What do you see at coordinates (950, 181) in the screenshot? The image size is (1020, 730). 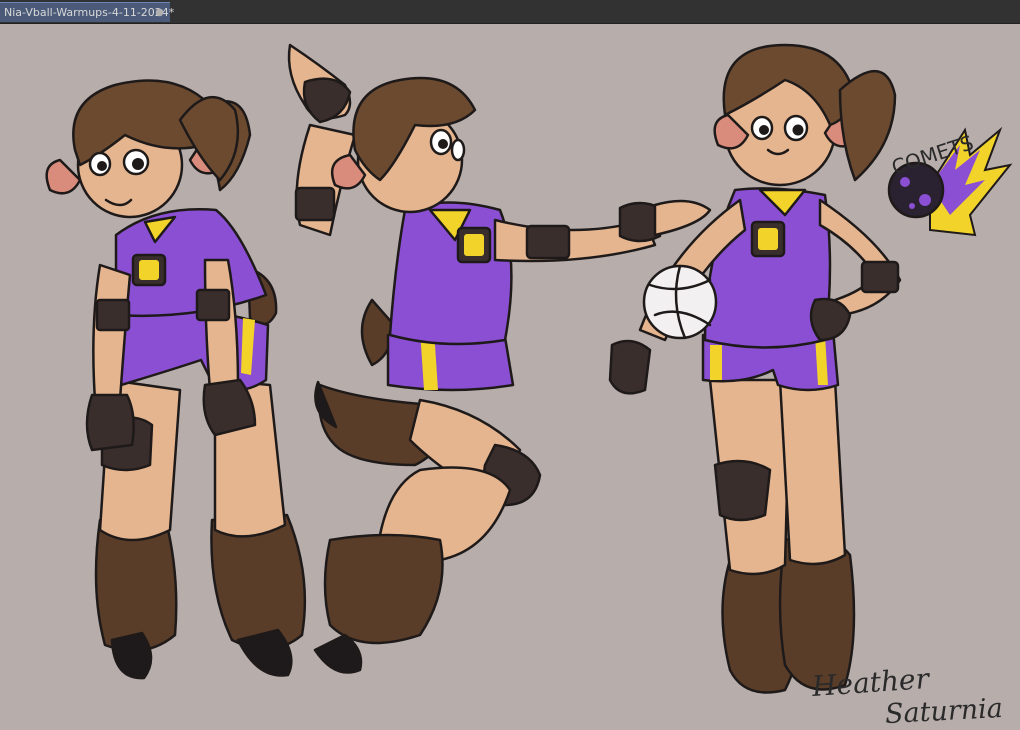 I see `team-logo: COMETS` at bounding box center [950, 181].